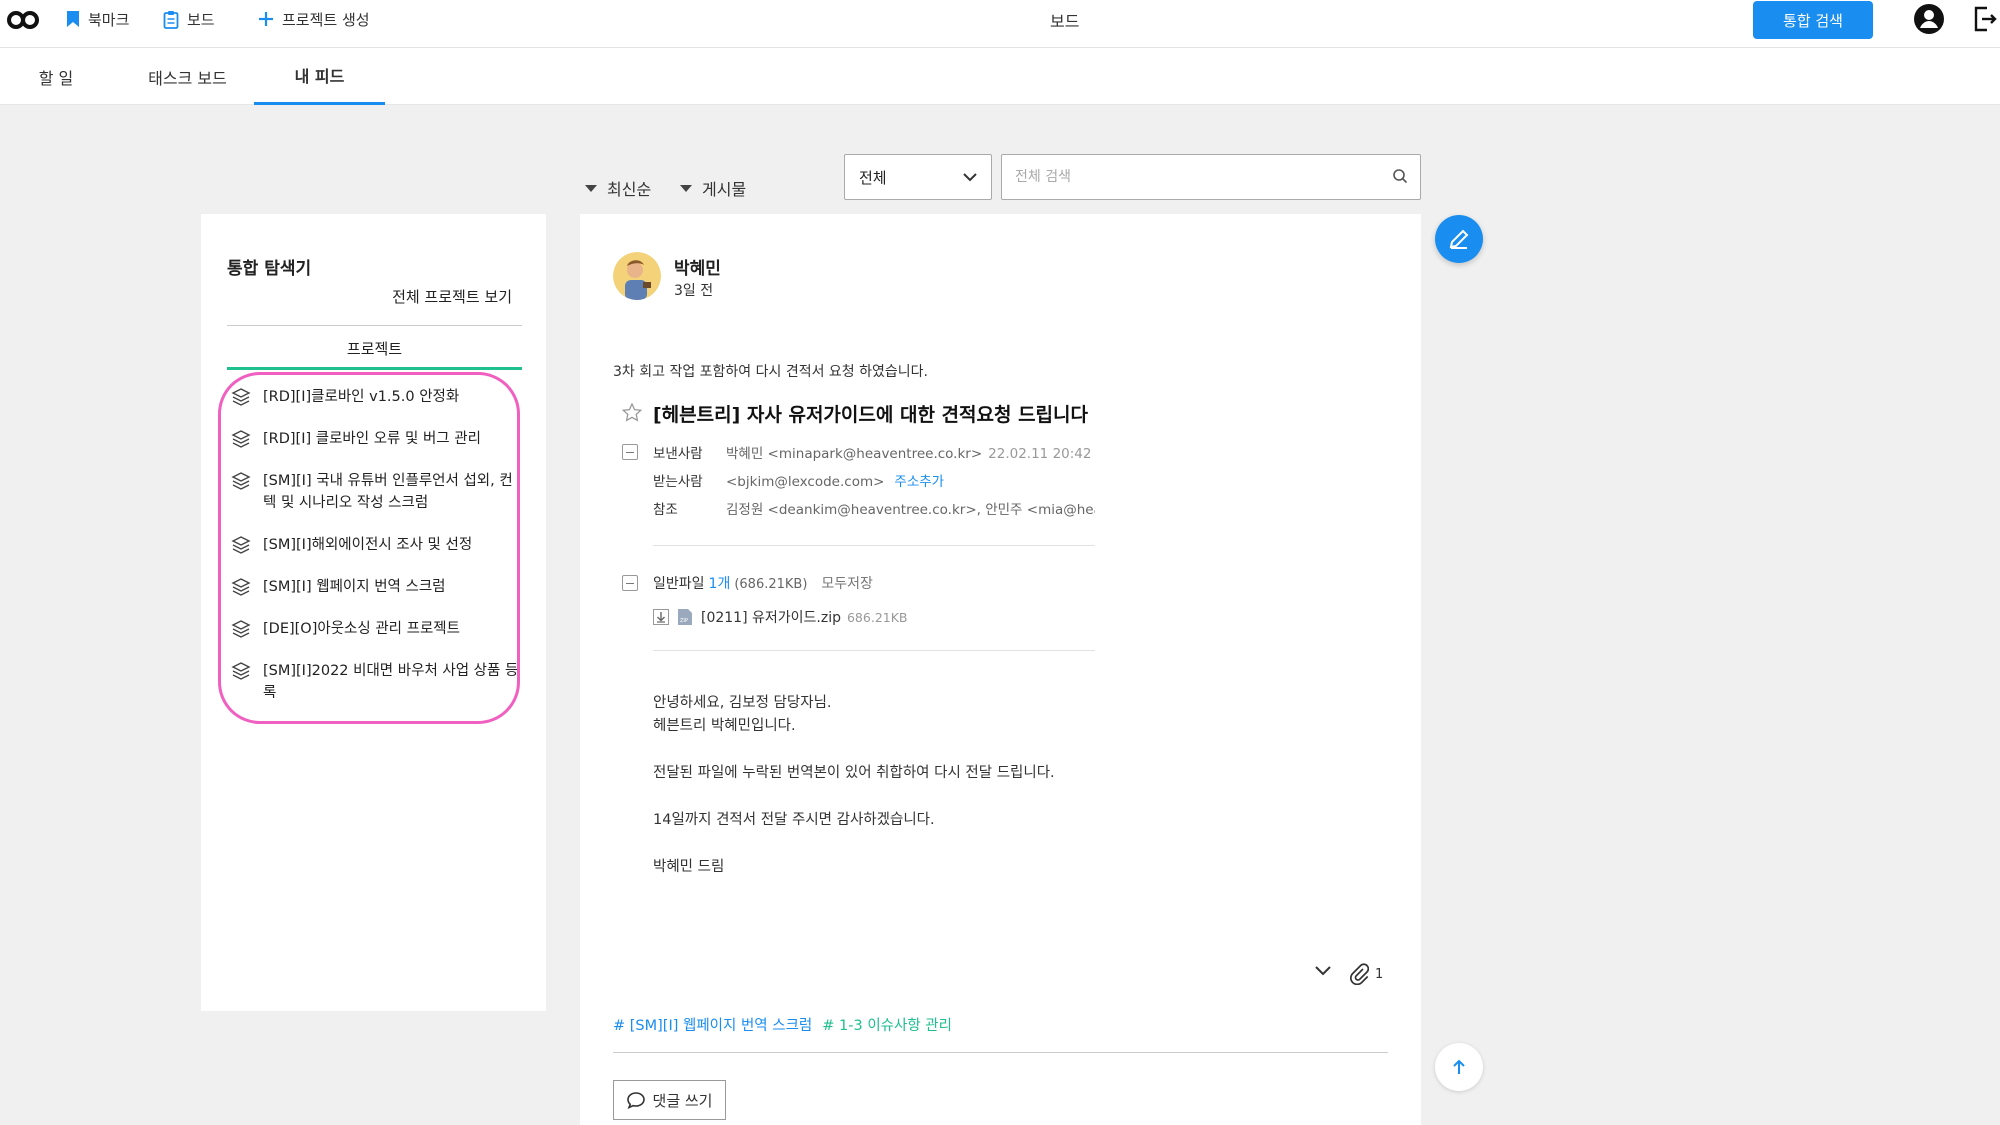 The width and height of the screenshot is (2000, 1125). I want to click on post-intro: 3차 회고 작업 포함하여 다시 견적서 요청 하였습니다., so click(770, 372).